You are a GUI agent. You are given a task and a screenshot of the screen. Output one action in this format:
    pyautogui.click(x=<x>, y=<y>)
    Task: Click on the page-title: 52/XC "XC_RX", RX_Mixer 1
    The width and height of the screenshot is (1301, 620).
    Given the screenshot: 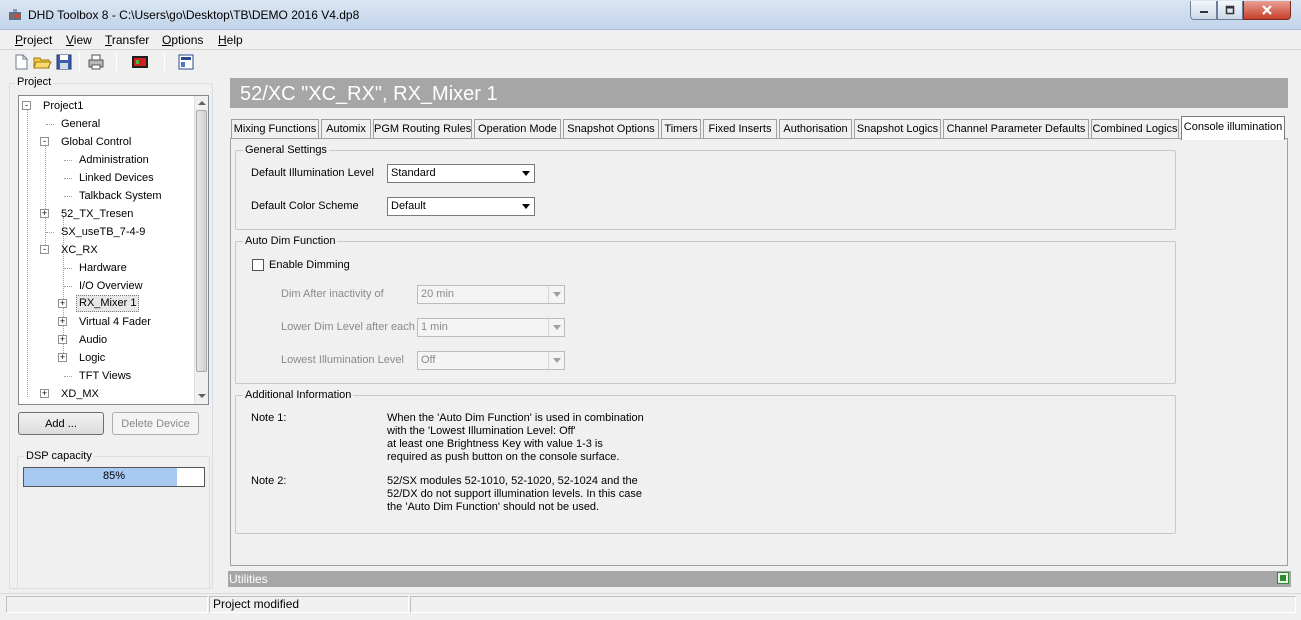 What is the action you would take?
    pyautogui.click(x=369, y=94)
    